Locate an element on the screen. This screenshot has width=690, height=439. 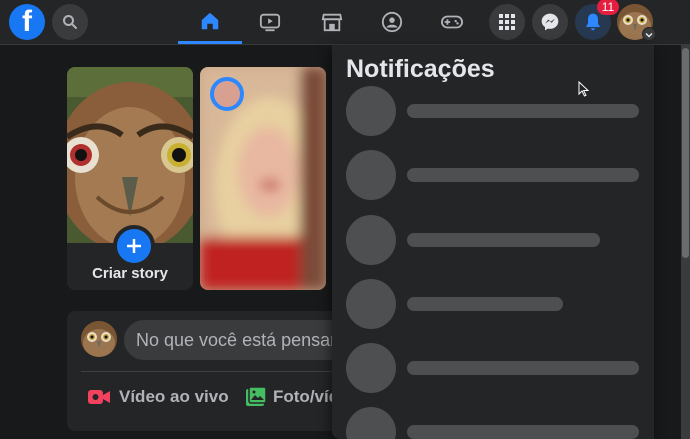
search-button is located at coordinates (70, 22).